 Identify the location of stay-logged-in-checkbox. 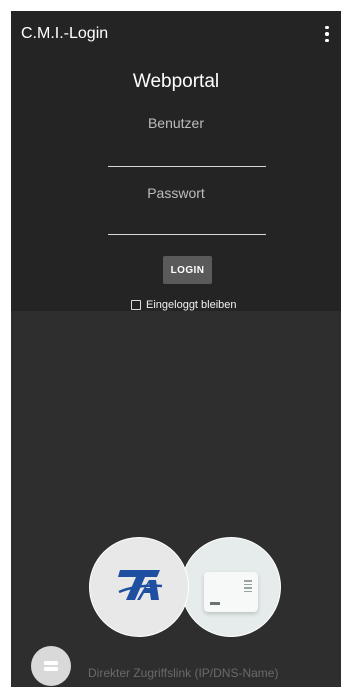
(136, 305).